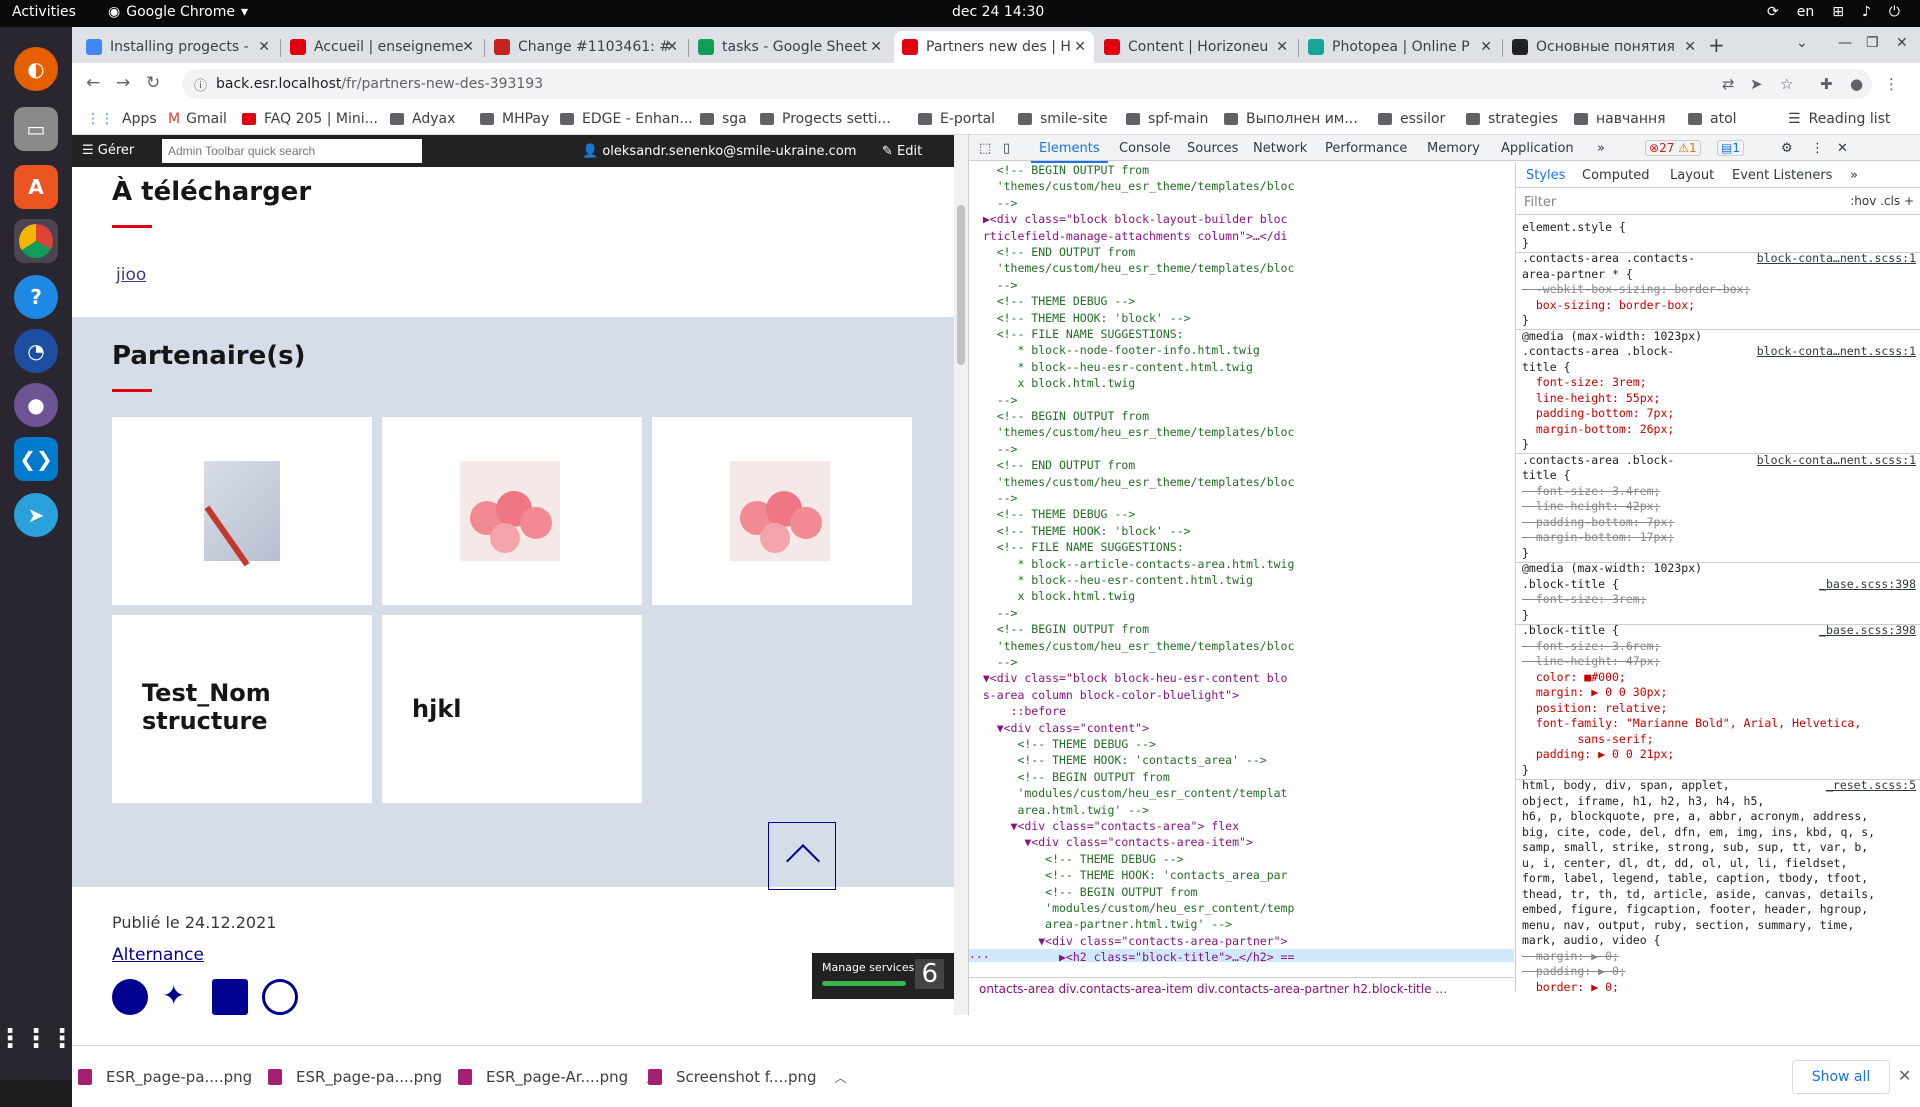  What do you see at coordinates (1856, 84) in the screenshot?
I see `profile-avatar: ●` at bounding box center [1856, 84].